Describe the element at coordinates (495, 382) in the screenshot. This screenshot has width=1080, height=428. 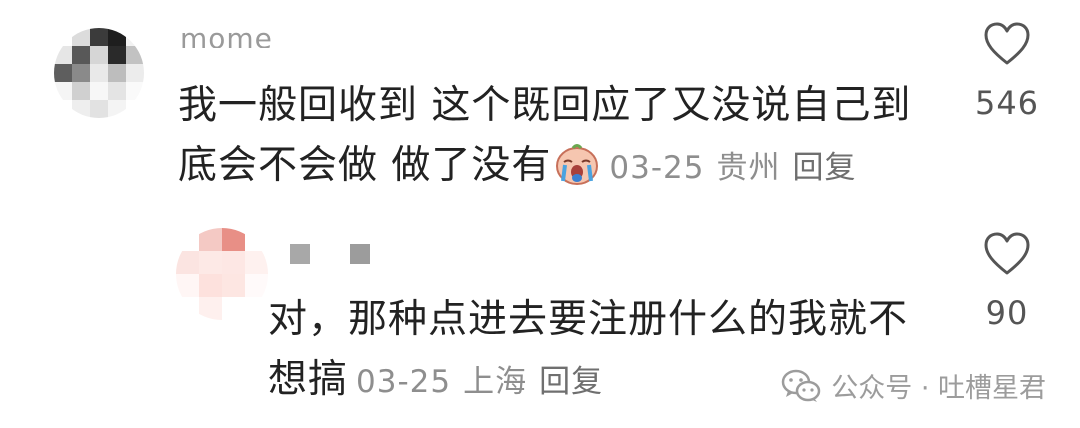
I see `comment-location: 上海` at that location.